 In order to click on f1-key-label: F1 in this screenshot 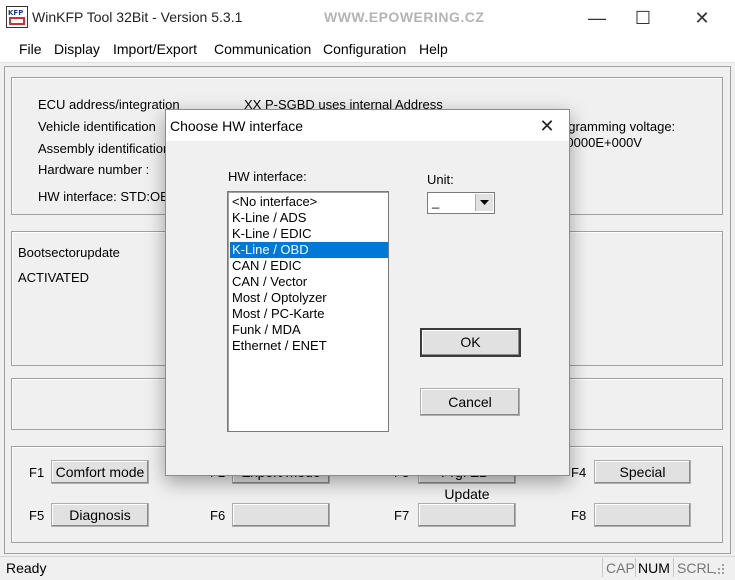, I will do `click(37, 472)`.